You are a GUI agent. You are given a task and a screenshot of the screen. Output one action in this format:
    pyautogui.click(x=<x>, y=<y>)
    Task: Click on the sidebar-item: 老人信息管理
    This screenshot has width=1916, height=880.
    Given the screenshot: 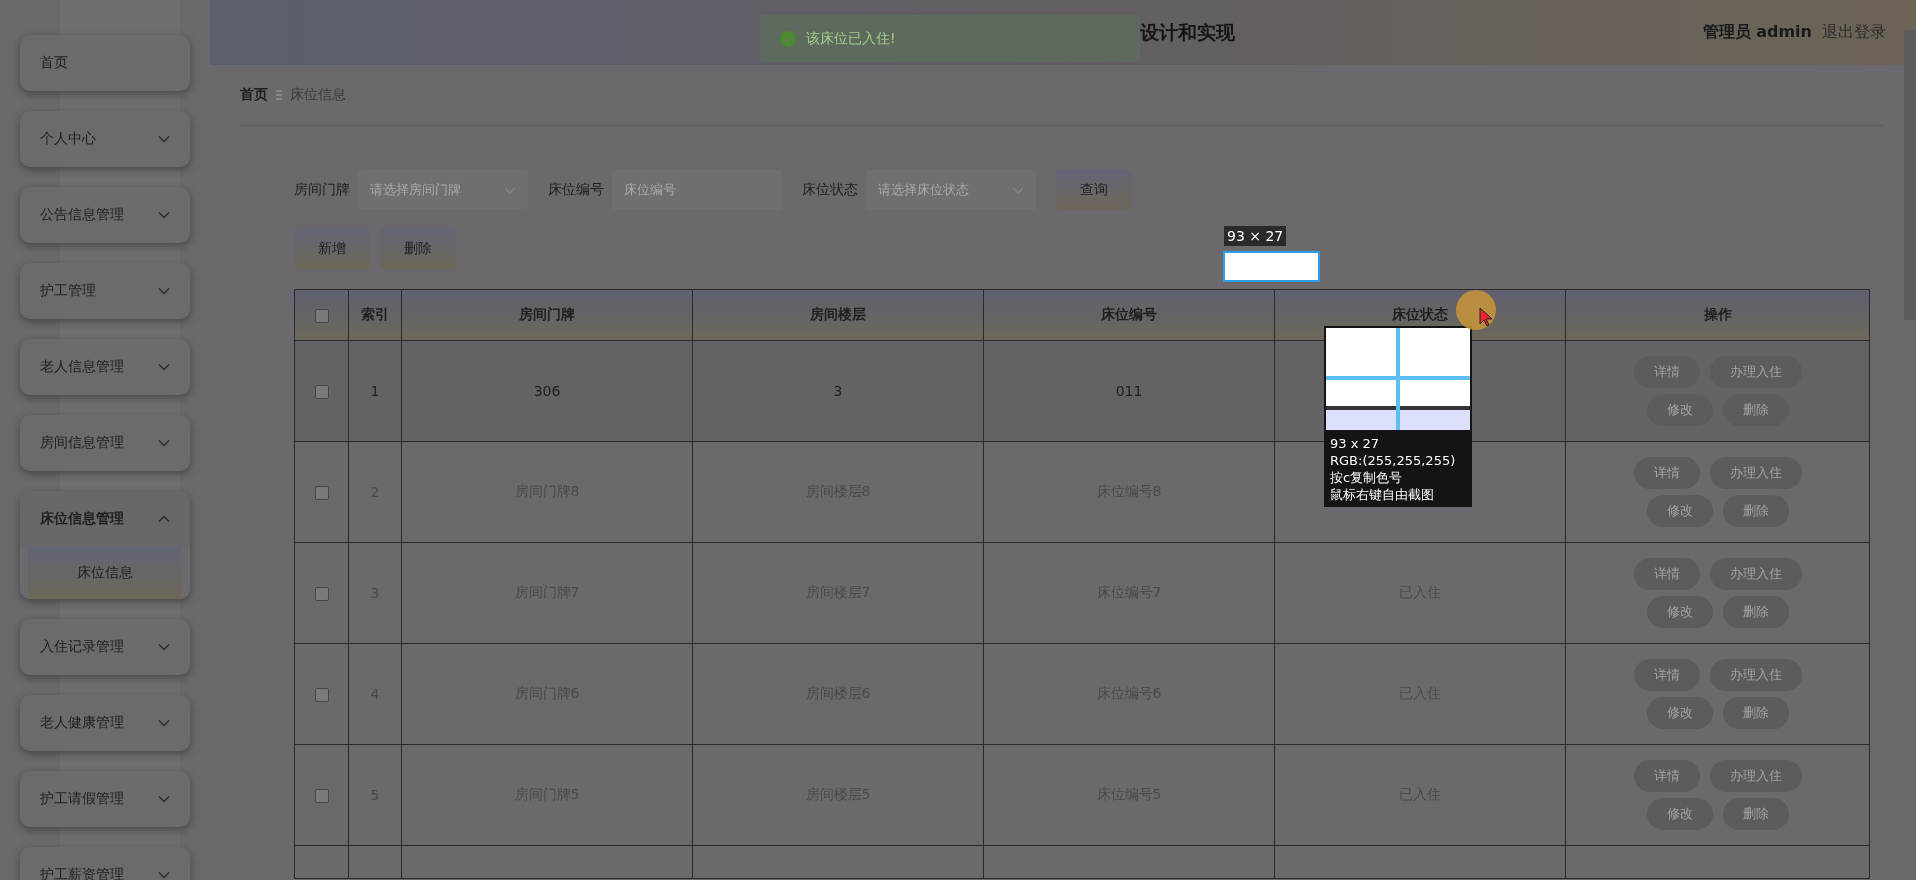 What is the action you would take?
    pyautogui.click(x=105, y=367)
    